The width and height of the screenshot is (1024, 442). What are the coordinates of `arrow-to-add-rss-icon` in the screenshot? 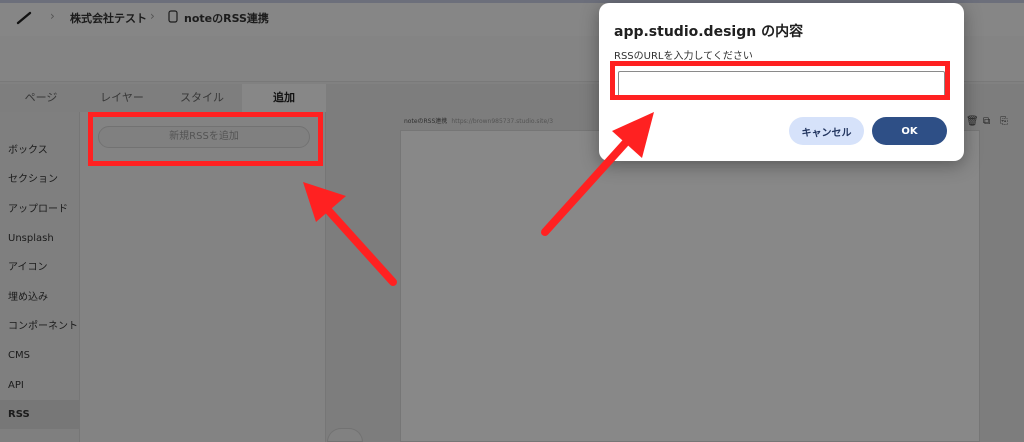 It's located at (350, 234).